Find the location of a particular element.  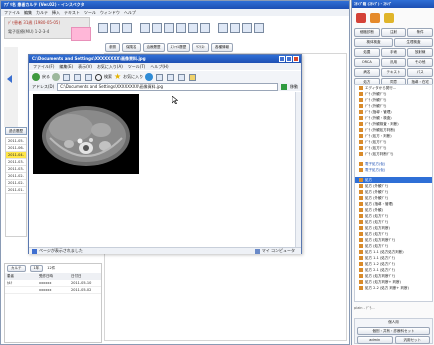

main-title-bar: ｱﾌﾟﾘ名 患者カルテ (Ver.02) - インスペクタ is located at coordinates (175, 5).